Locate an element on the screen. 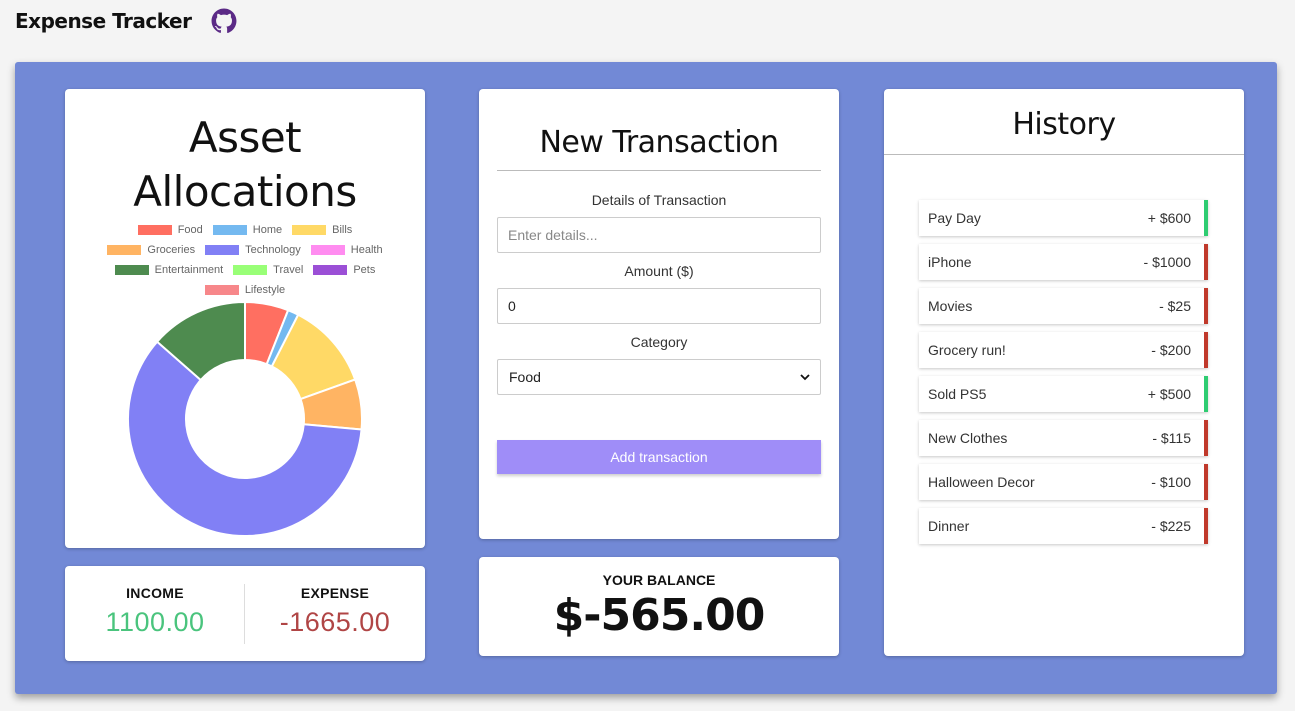 This screenshot has width=1295, height=711. list-item: Grocery run! - $200 is located at coordinates (1063, 350).